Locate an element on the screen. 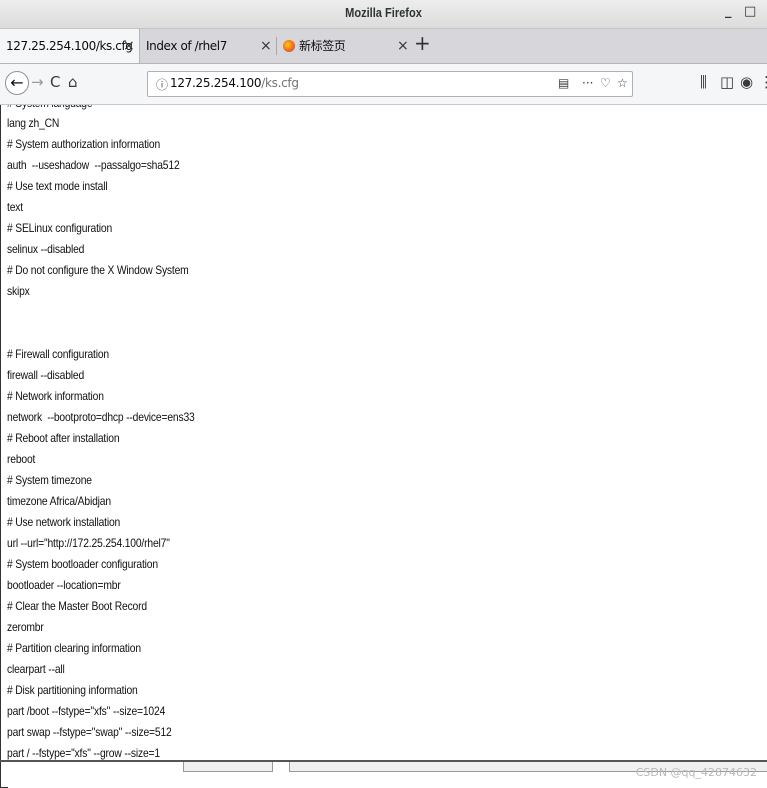  content-line: firewall --disabled is located at coordinates (46, 375).